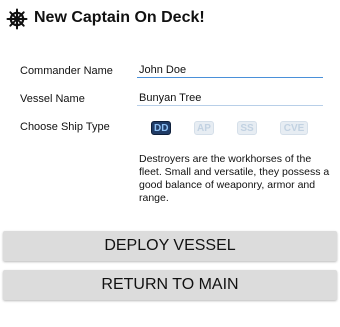 The width and height of the screenshot is (340, 327). What do you see at coordinates (247, 128) in the screenshot?
I see `ship-type-ss: SS` at bounding box center [247, 128].